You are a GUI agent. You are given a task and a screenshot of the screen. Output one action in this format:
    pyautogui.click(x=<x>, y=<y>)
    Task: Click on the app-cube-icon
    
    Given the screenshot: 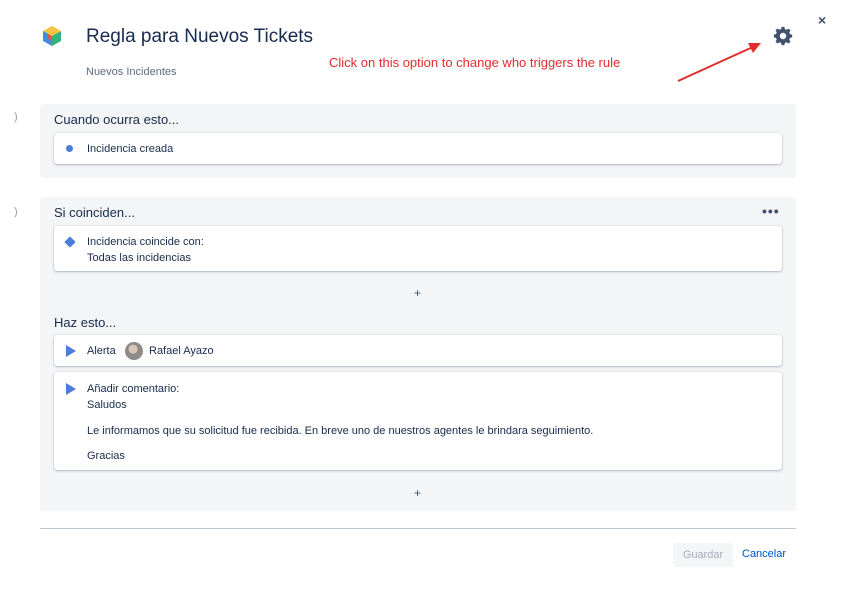 What is the action you would take?
    pyautogui.click(x=52, y=36)
    